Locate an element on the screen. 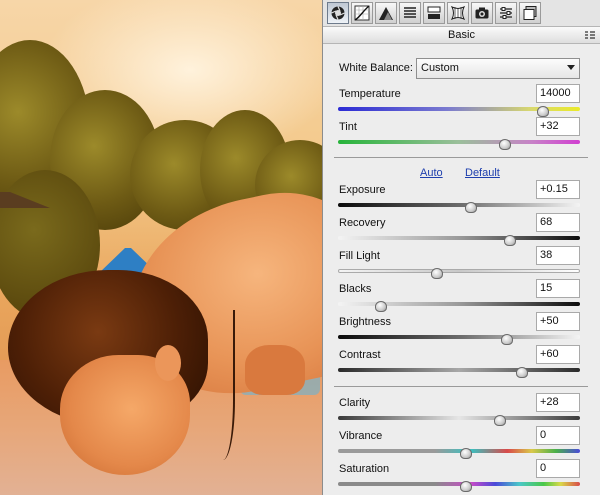 The width and height of the screenshot is (600, 495). camera-calibration-icon is located at coordinates (482, 13).